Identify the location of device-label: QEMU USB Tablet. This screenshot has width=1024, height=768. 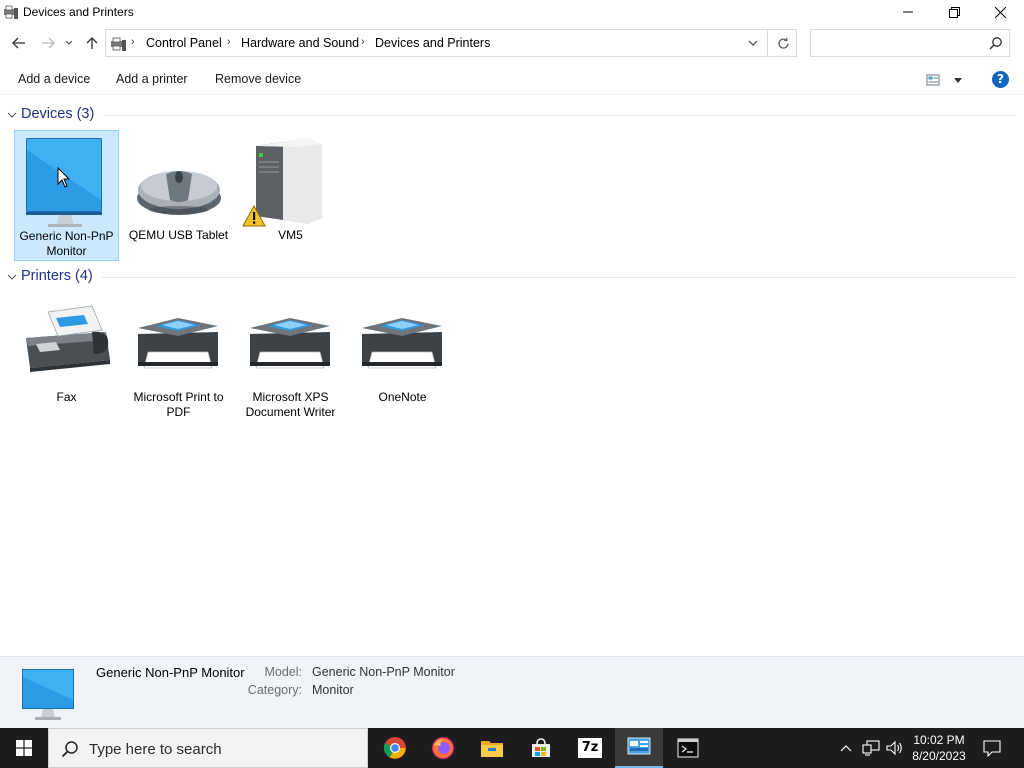
(178, 235).